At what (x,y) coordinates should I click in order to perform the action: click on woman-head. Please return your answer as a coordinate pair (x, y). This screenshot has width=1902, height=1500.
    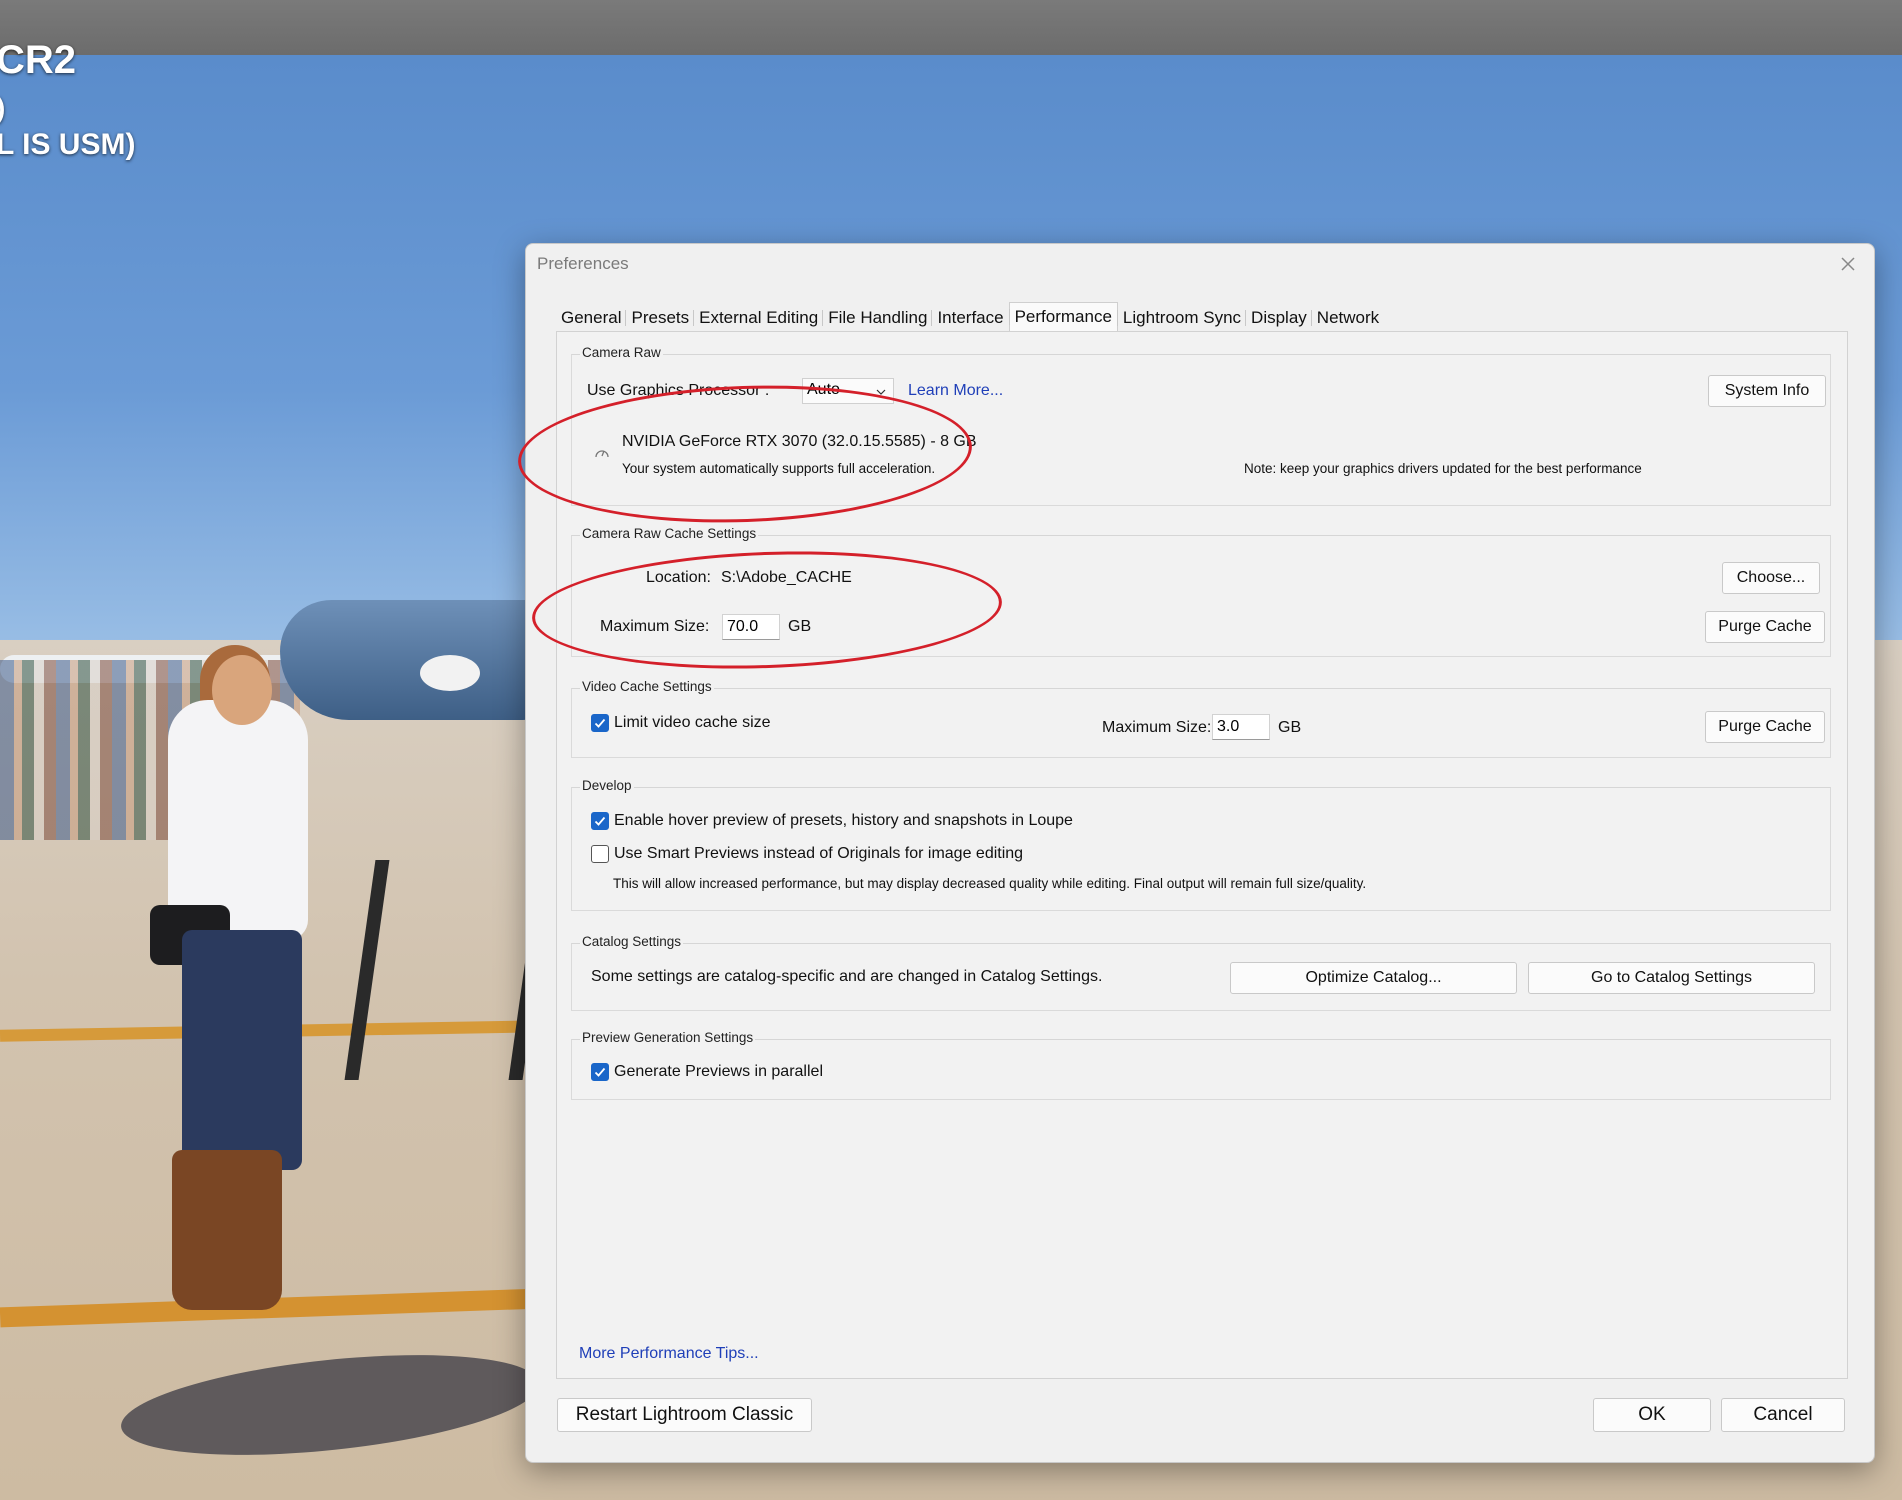
    Looking at the image, I should click on (242, 690).